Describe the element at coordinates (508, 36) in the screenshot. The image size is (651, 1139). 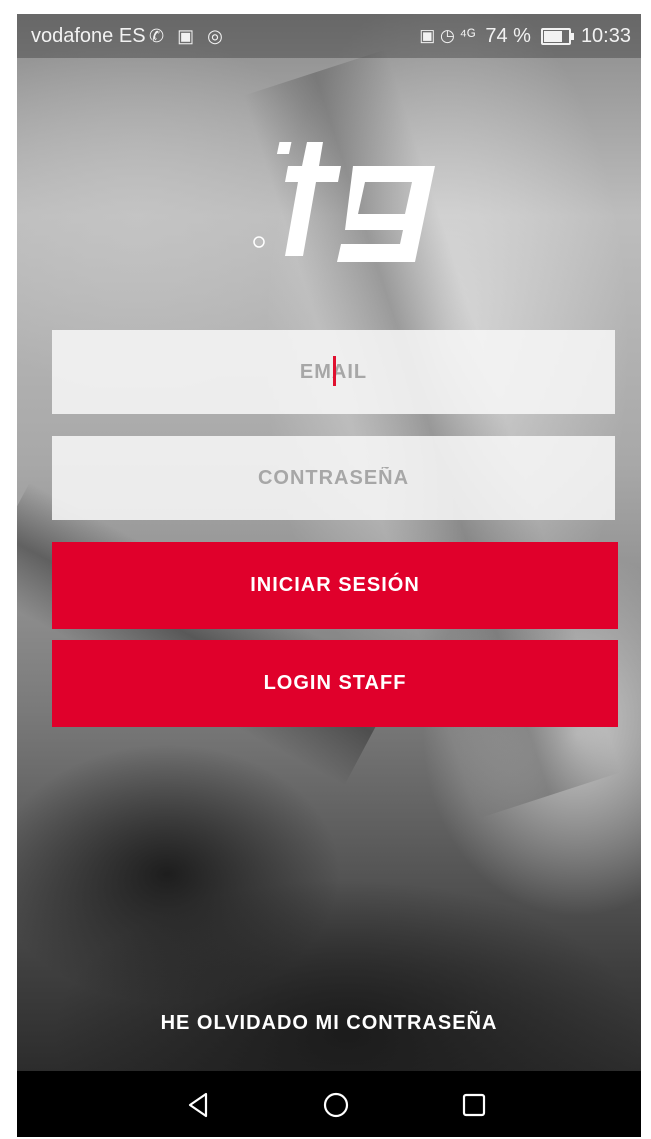
I see `battery-percent: 74 %` at that location.